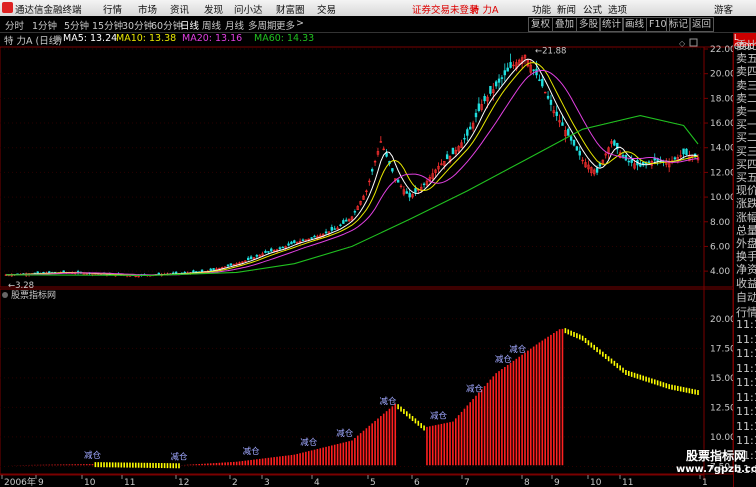 This screenshot has height=487, width=756. Describe the element at coordinates (235, 482) in the screenshot. I see `time-axis-label: 2` at that location.